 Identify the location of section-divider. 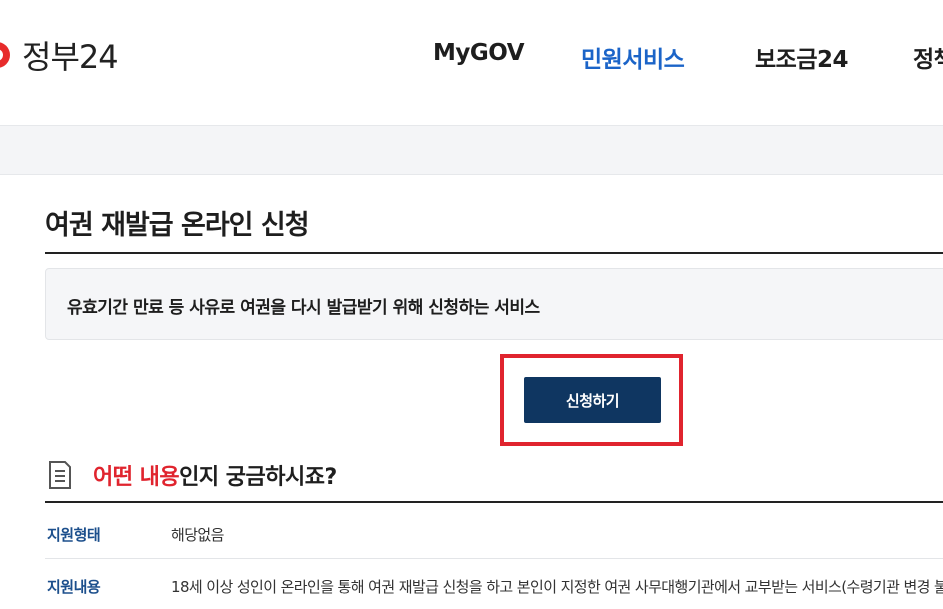
(494, 502).